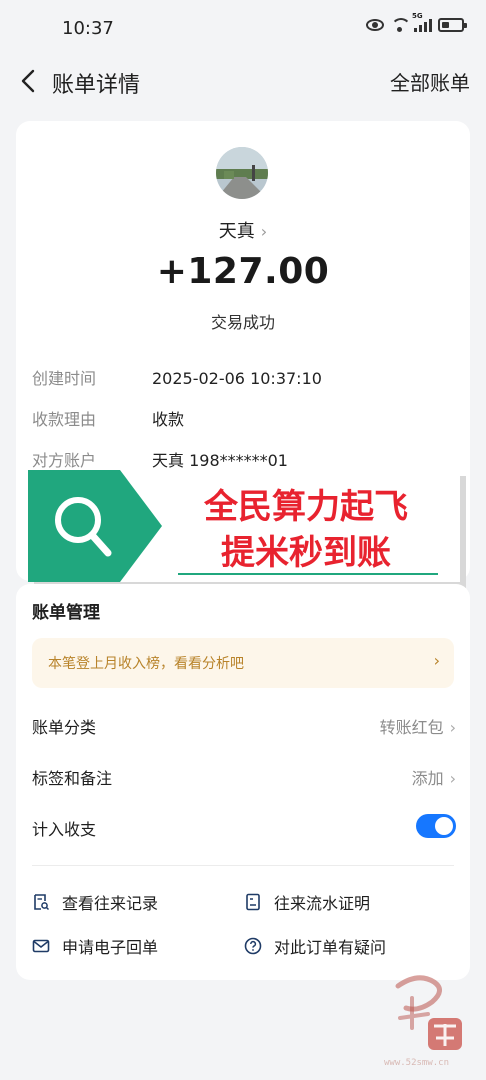 Image resolution: width=486 pixels, height=1080 pixels. What do you see at coordinates (427, 778) in the screenshot?
I see `row-value: 添加` at bounding box center [427, 778].